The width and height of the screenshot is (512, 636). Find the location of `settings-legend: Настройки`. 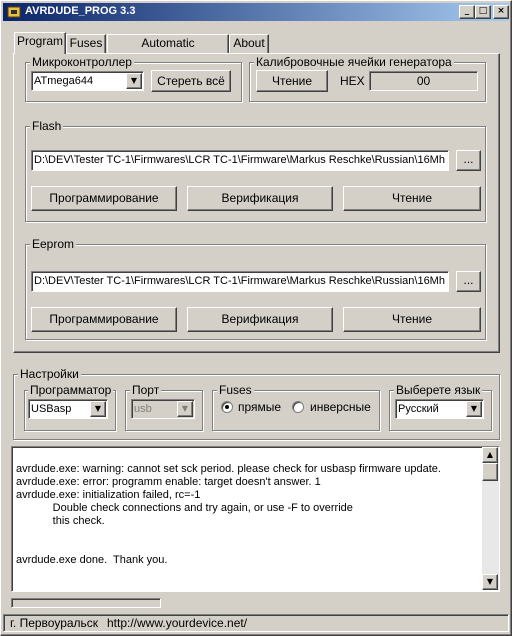

settings-legend: Настройки is located at coordinates (49, 374).